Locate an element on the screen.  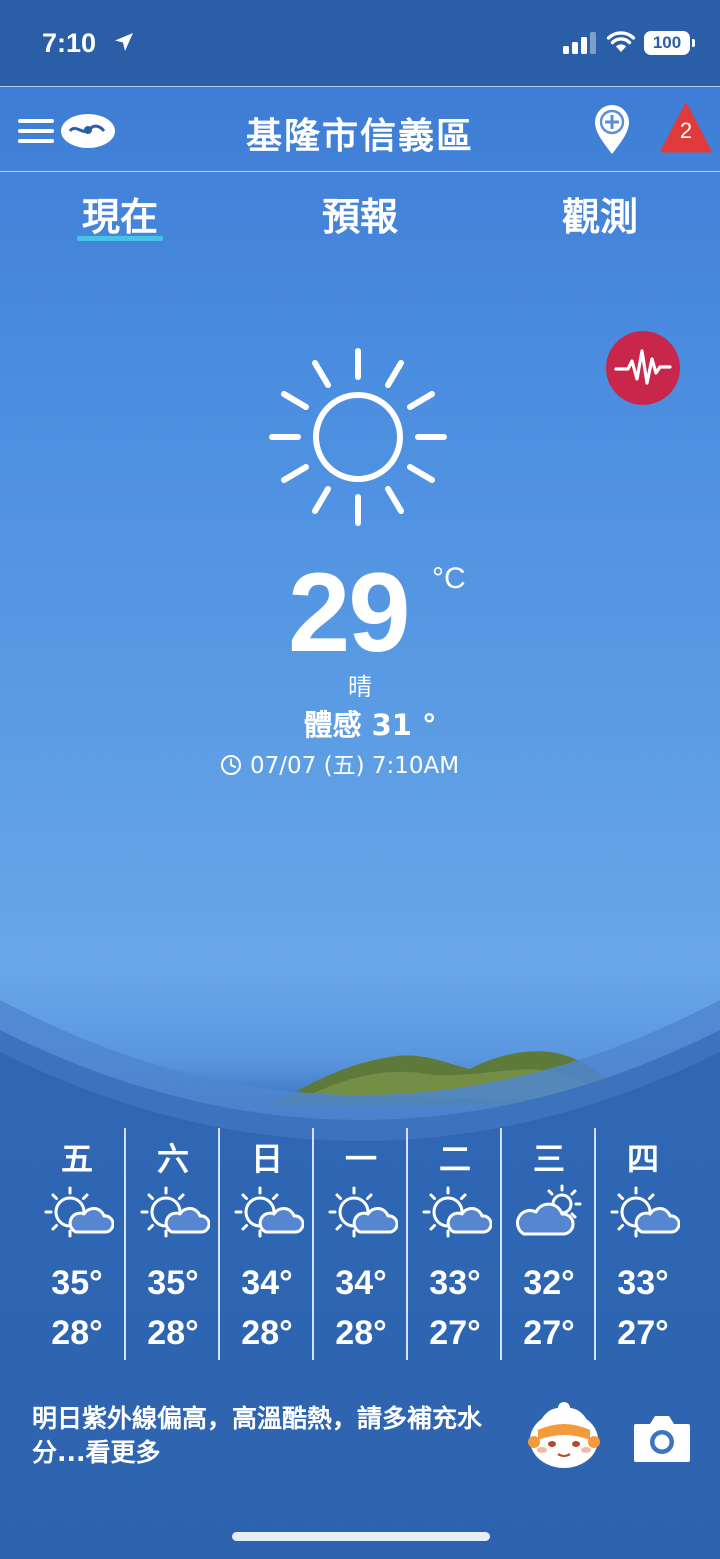
forecast-day-name: 二 is located at coordinates (454, 1159).